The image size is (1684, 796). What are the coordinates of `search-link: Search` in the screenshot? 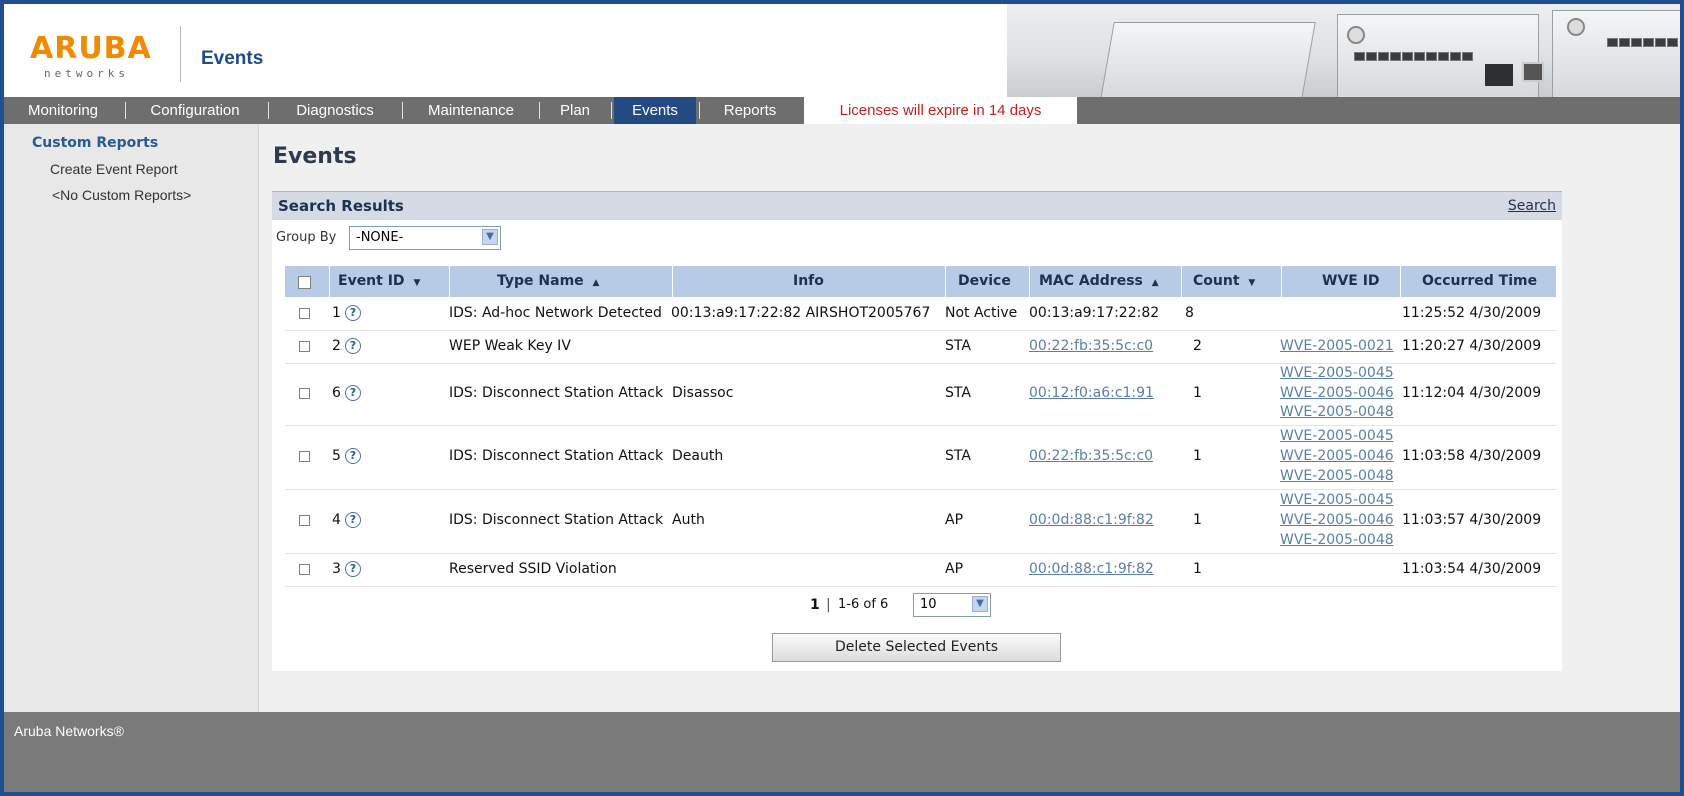 It's located at (1532, 206).